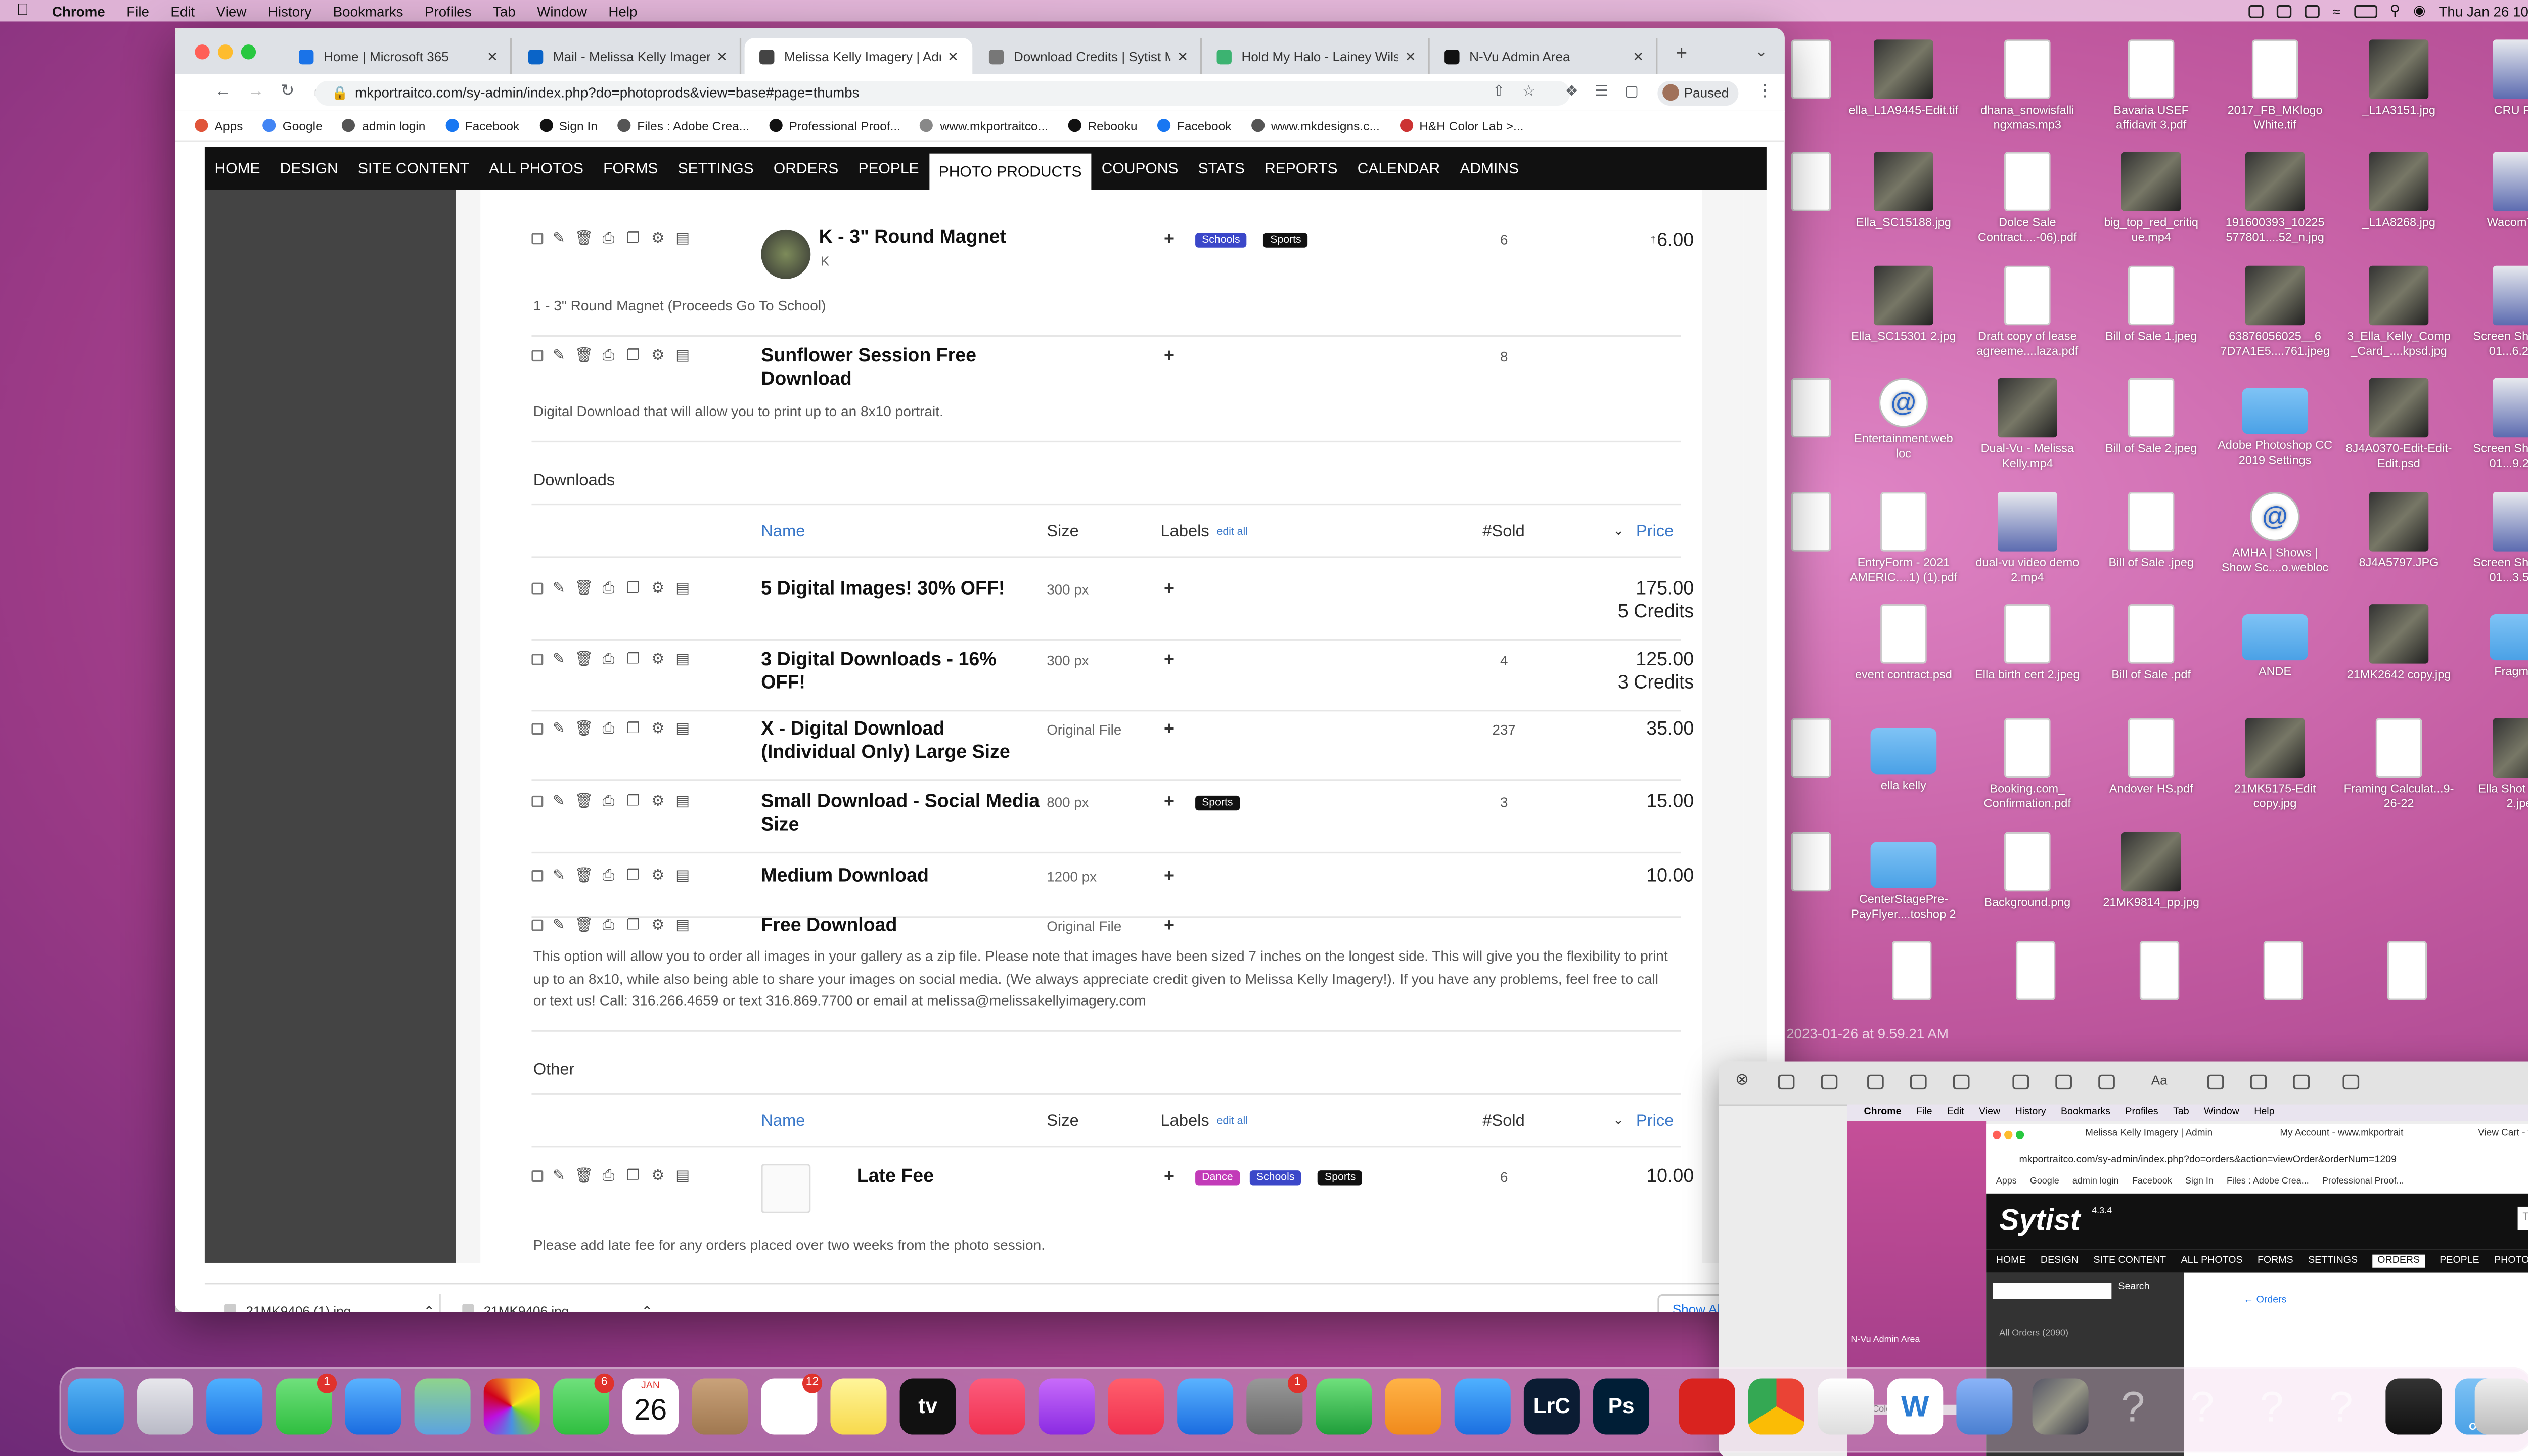 The image size is (2528, 1456). Describe the element at coordinates (2275, 533) in the screenshot. I see `desktop-file-item: @ AMHA | Shows | Show Sc....o.webloc` at that location.